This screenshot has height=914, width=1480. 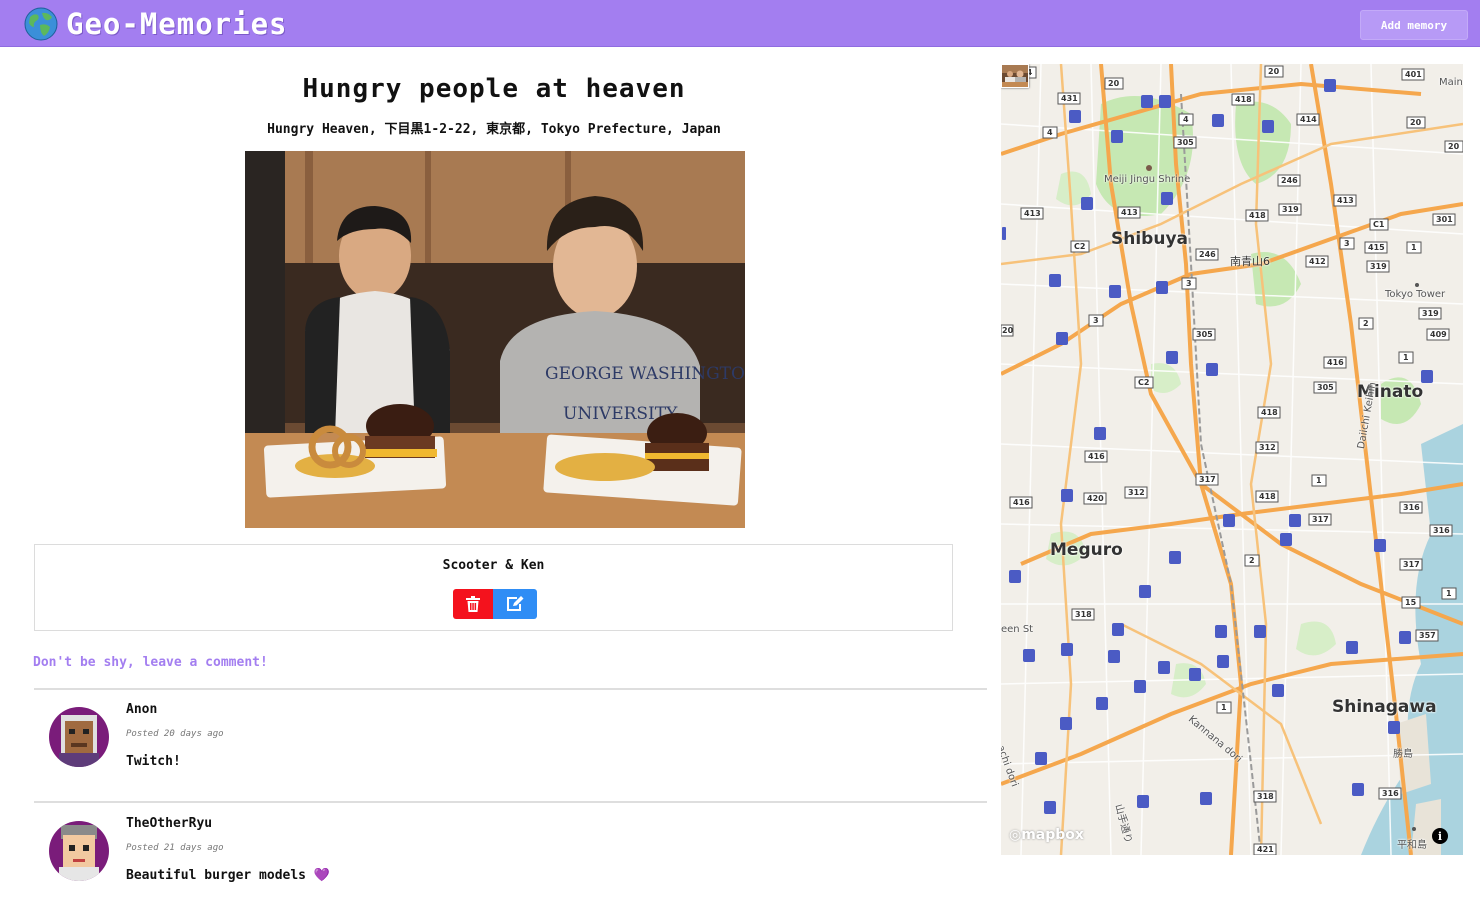 I want to click on edit-icon, so click(x=515, y=603).